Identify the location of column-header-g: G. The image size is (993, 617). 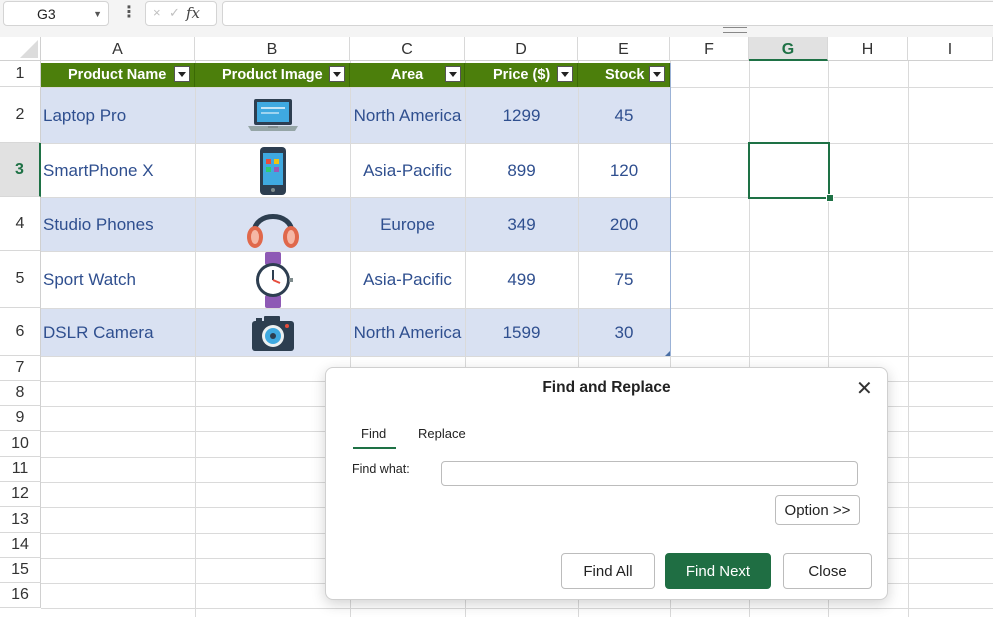
(788, 49).